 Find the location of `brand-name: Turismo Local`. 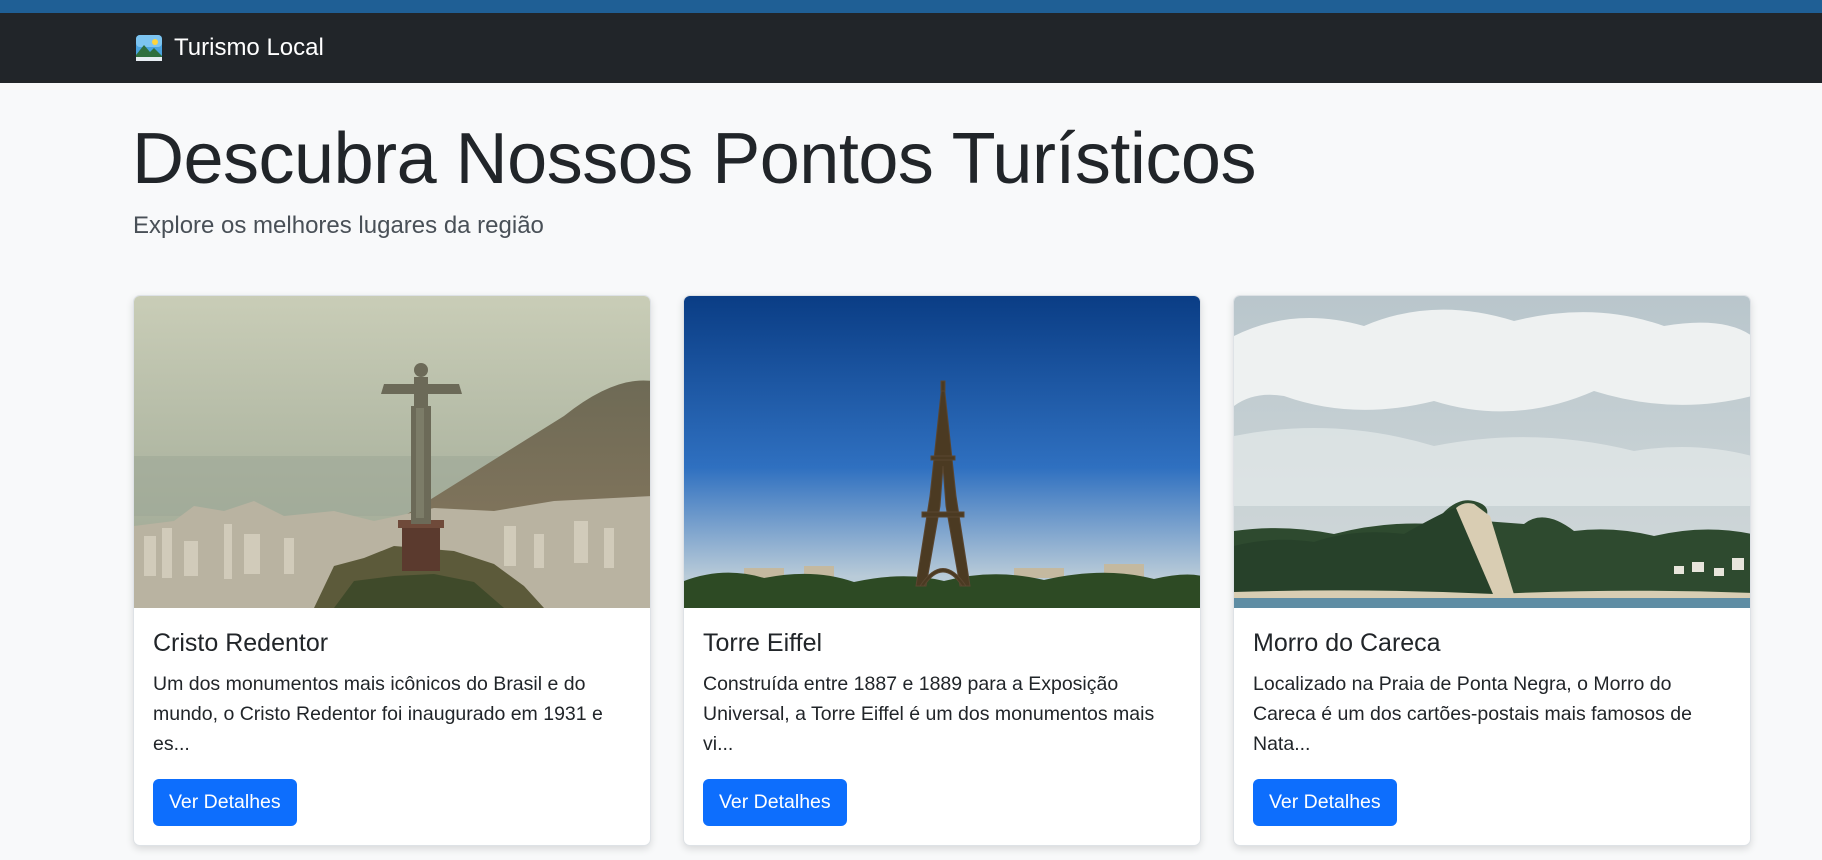

brand-name: Turismo Local is located at coordinates (249, 47).